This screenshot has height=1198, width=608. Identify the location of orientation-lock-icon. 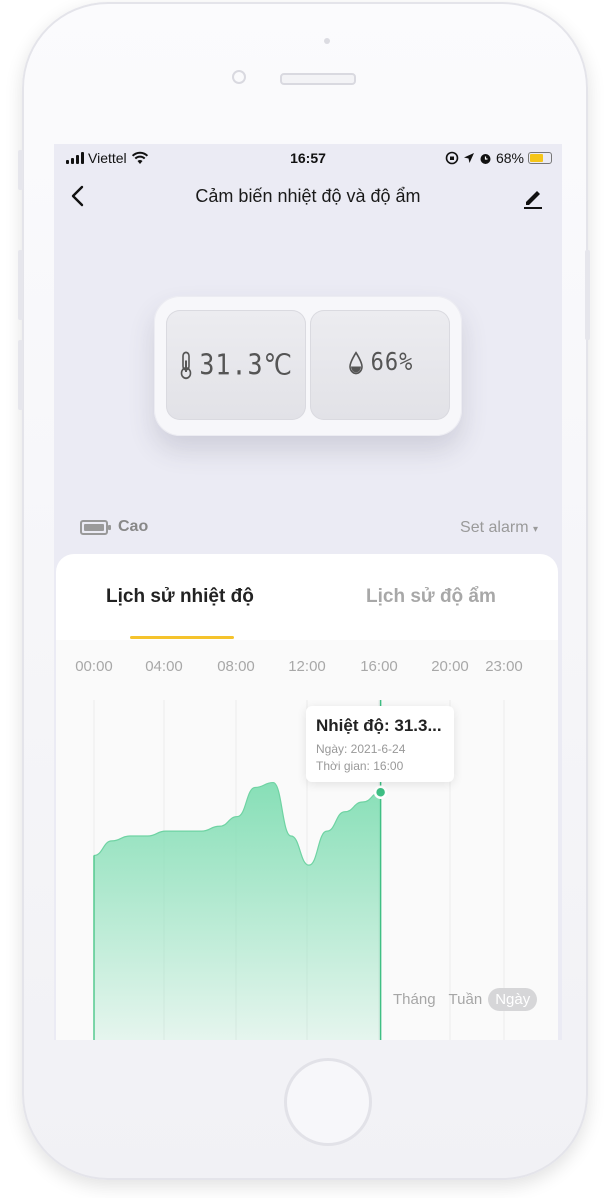
(452, 158).